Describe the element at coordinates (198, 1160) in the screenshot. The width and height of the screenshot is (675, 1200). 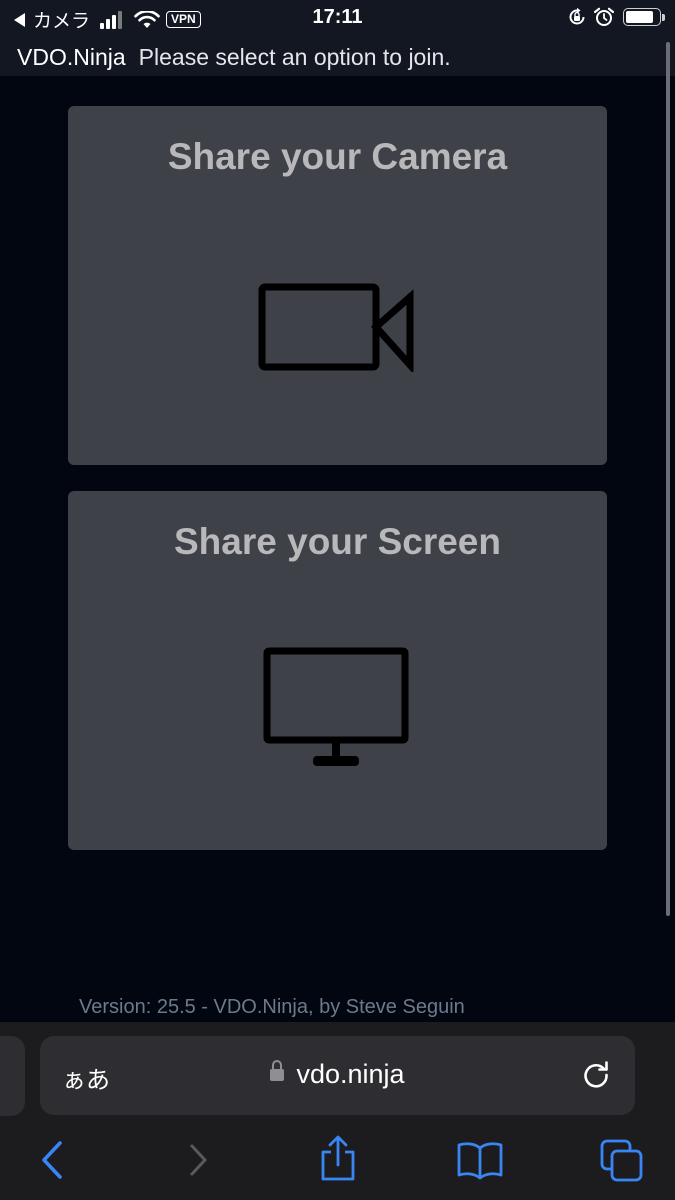
I see `forward-arrow-icon` at that location.